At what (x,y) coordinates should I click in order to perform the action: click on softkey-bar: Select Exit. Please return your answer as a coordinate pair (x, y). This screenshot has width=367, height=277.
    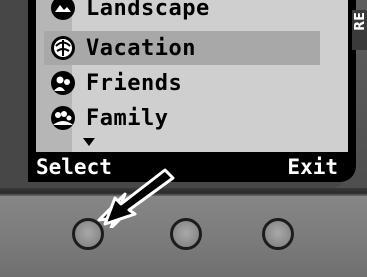
    Looking at the image, I should click on (187, 167).